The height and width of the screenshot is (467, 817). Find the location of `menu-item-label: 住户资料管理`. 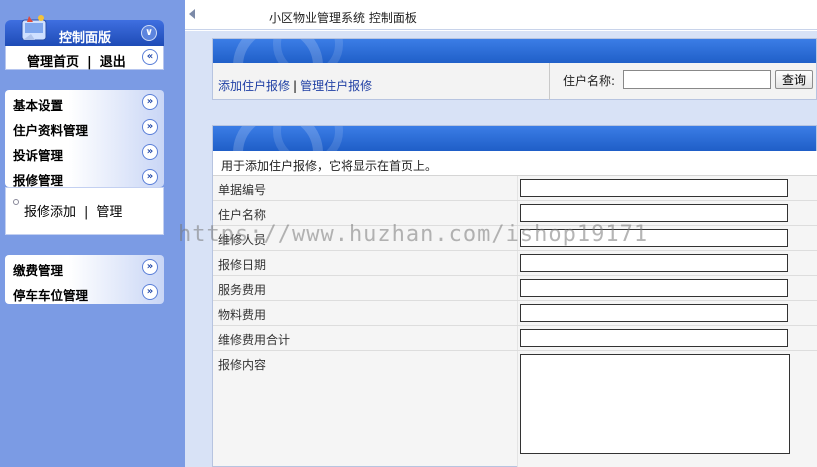

menu-item-label: 住户资料管理 is located at coordinates (51, 130).